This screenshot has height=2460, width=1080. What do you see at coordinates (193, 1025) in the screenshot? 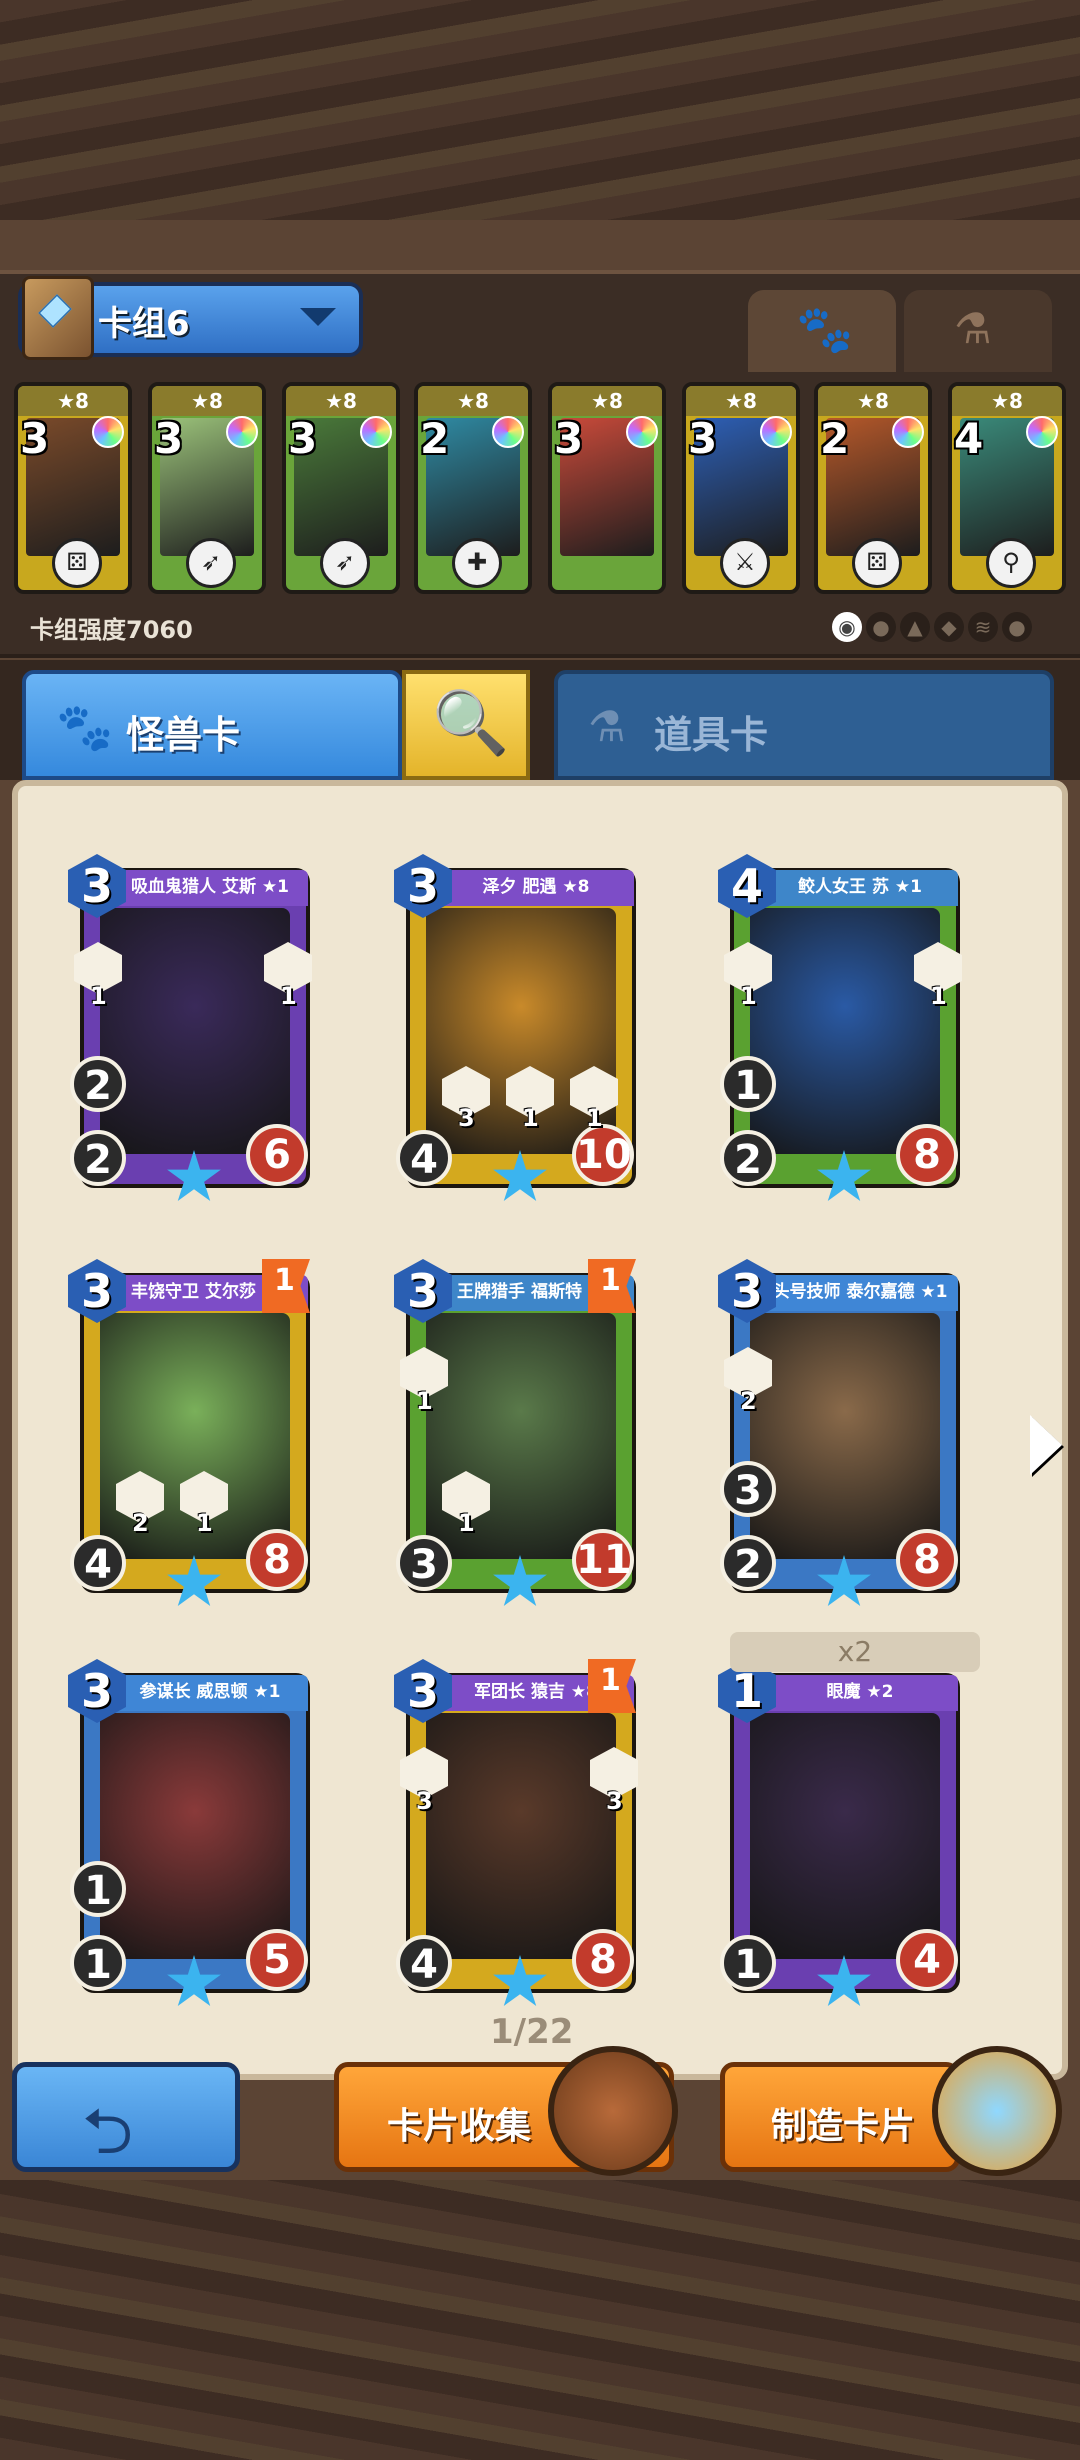
I see `monster-card: 吸血鬼猎人 艾斯 ★1 3 6 2 2 1 1` at bounding box center [193, 1025].